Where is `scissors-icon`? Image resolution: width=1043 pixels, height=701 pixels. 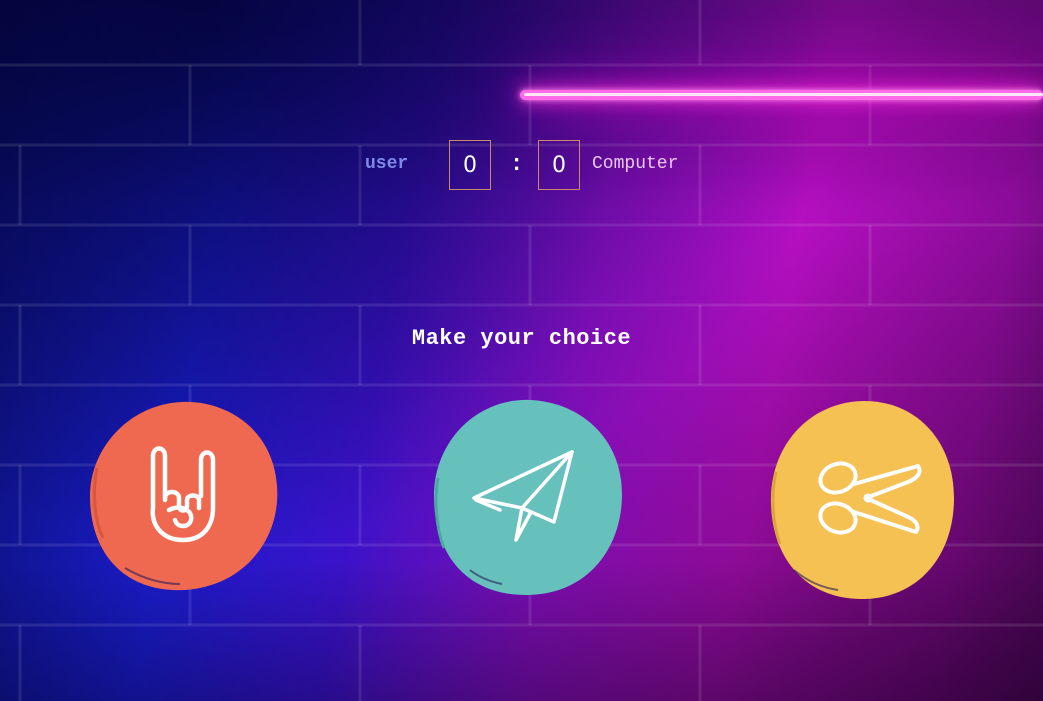 scissors-icon is located at coordinates (862, 500).